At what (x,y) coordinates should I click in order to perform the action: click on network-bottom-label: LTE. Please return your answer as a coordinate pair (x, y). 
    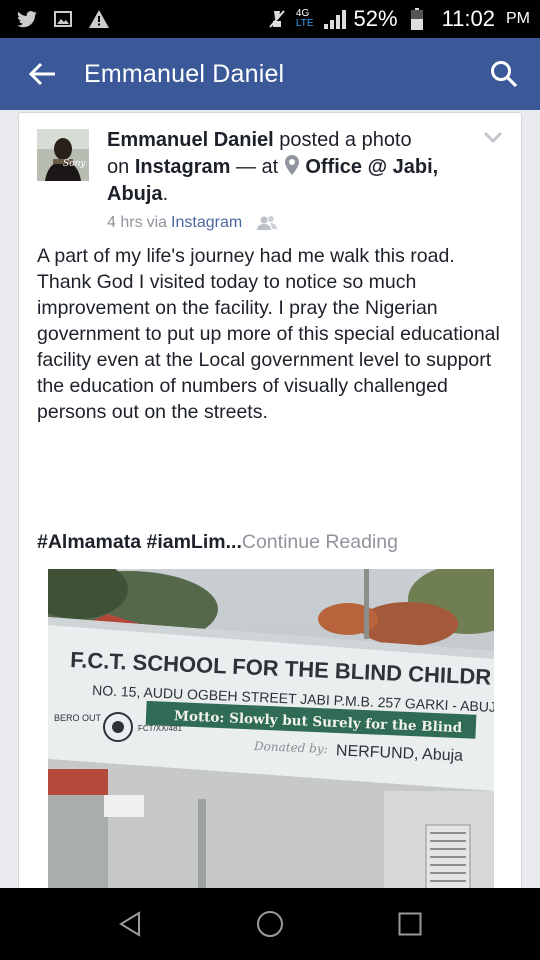
    Looking at the image, I should click on (304, 23).